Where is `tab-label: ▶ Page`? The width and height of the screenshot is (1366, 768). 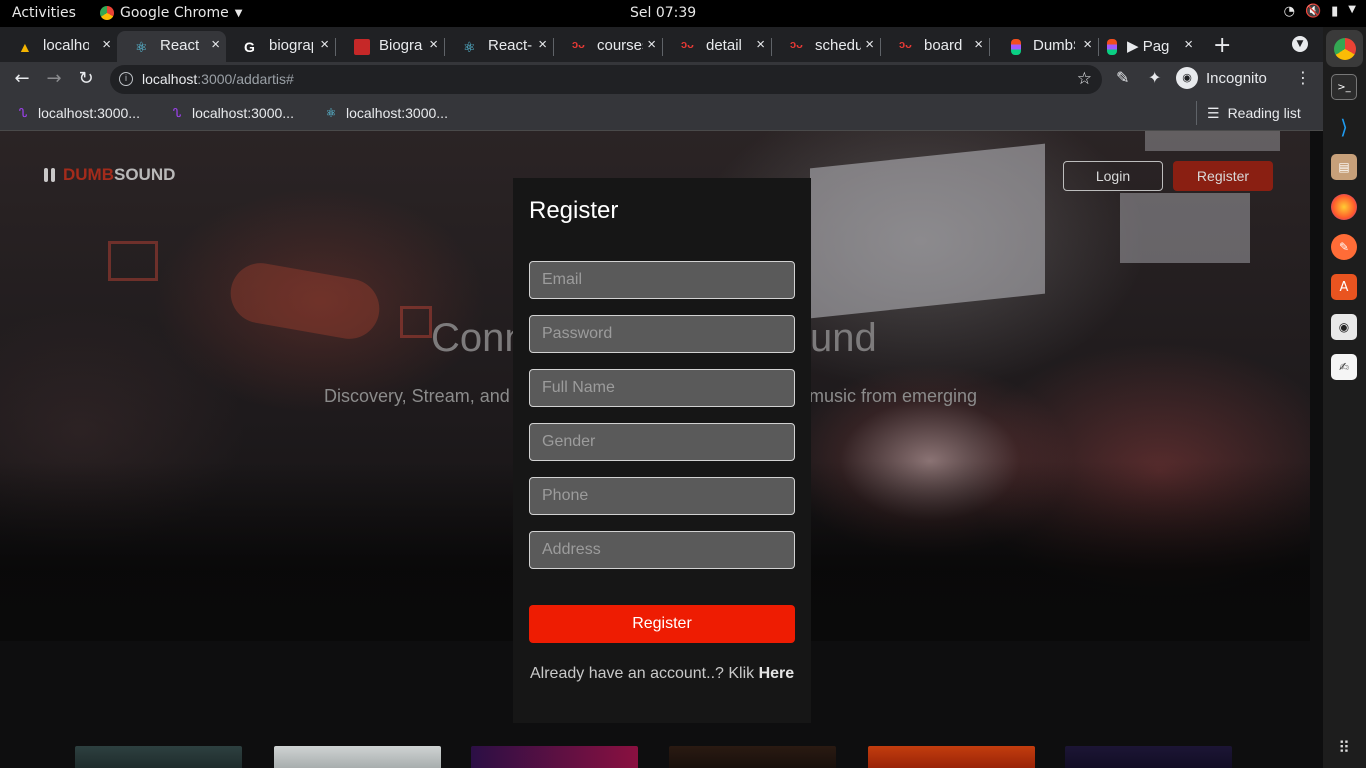
tab-label: ▶ Page is located at coordinates (1148, 46).